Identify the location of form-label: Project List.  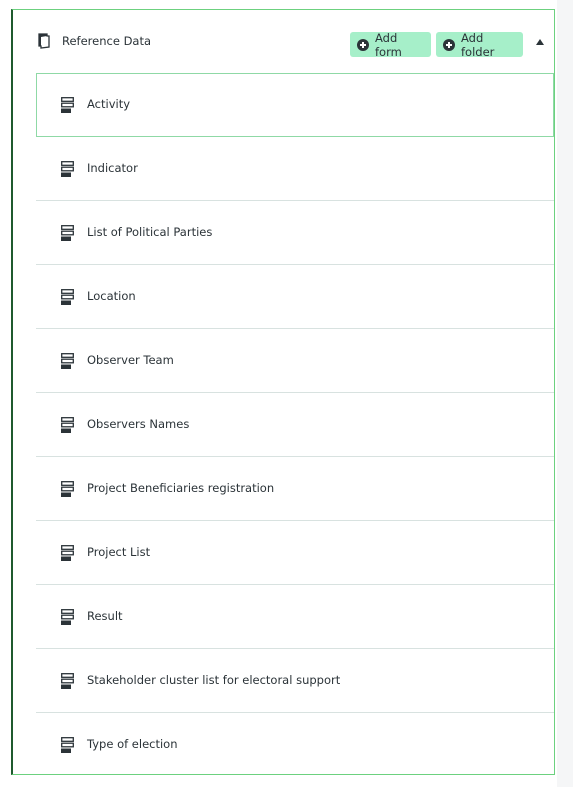
(119, 552).